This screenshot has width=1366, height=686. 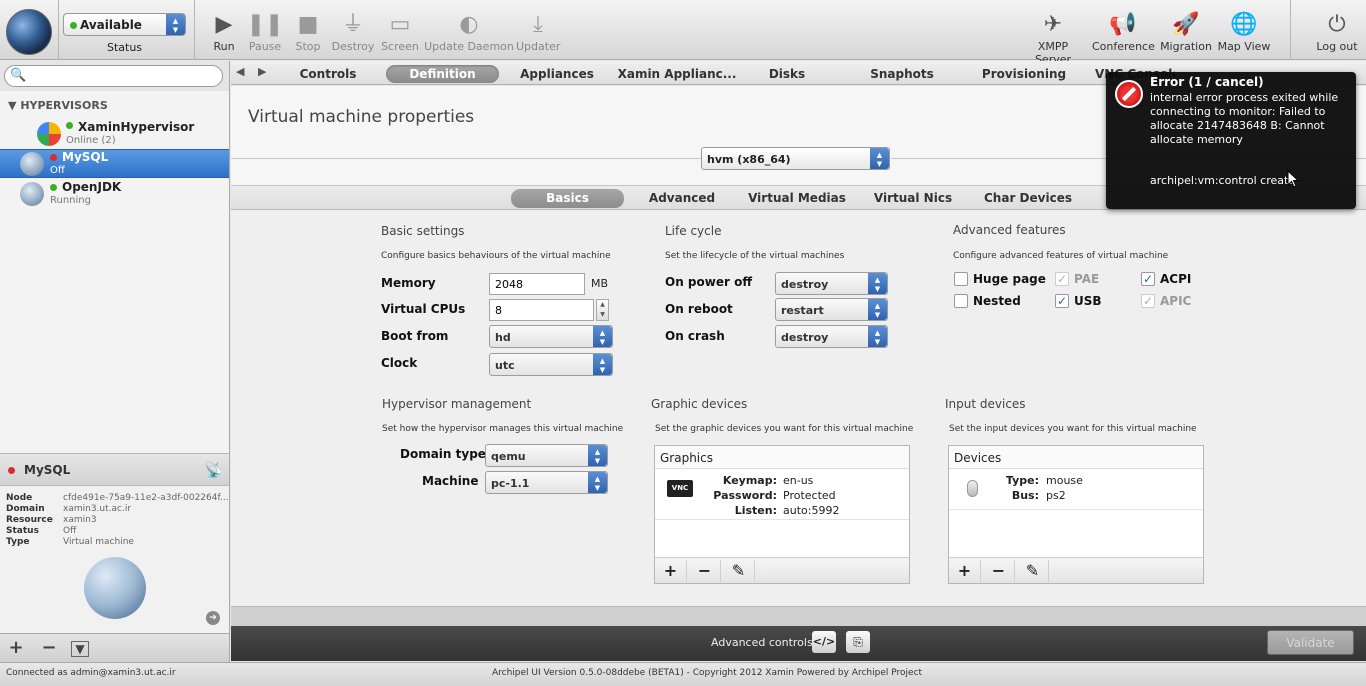 What do you see at coordinates (1176, 279) in the screenshot?
I see `acpi-label: ACPI` at bounding box center [1176, 279].